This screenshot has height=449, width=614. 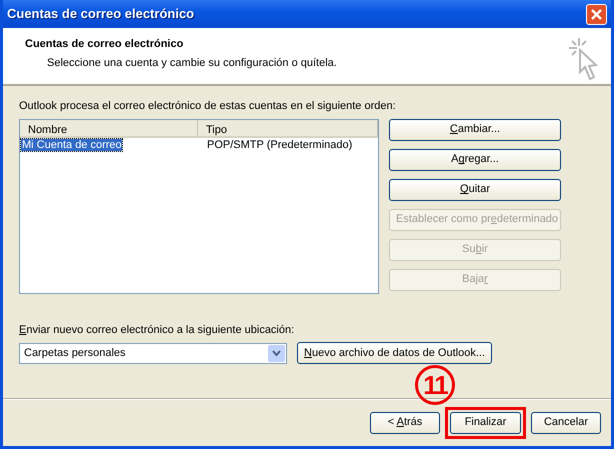 What do you see at coordinates (566, 423) in the screenshot?
I see `cancel-button: Cancelar` at bounding box center [566, 423].